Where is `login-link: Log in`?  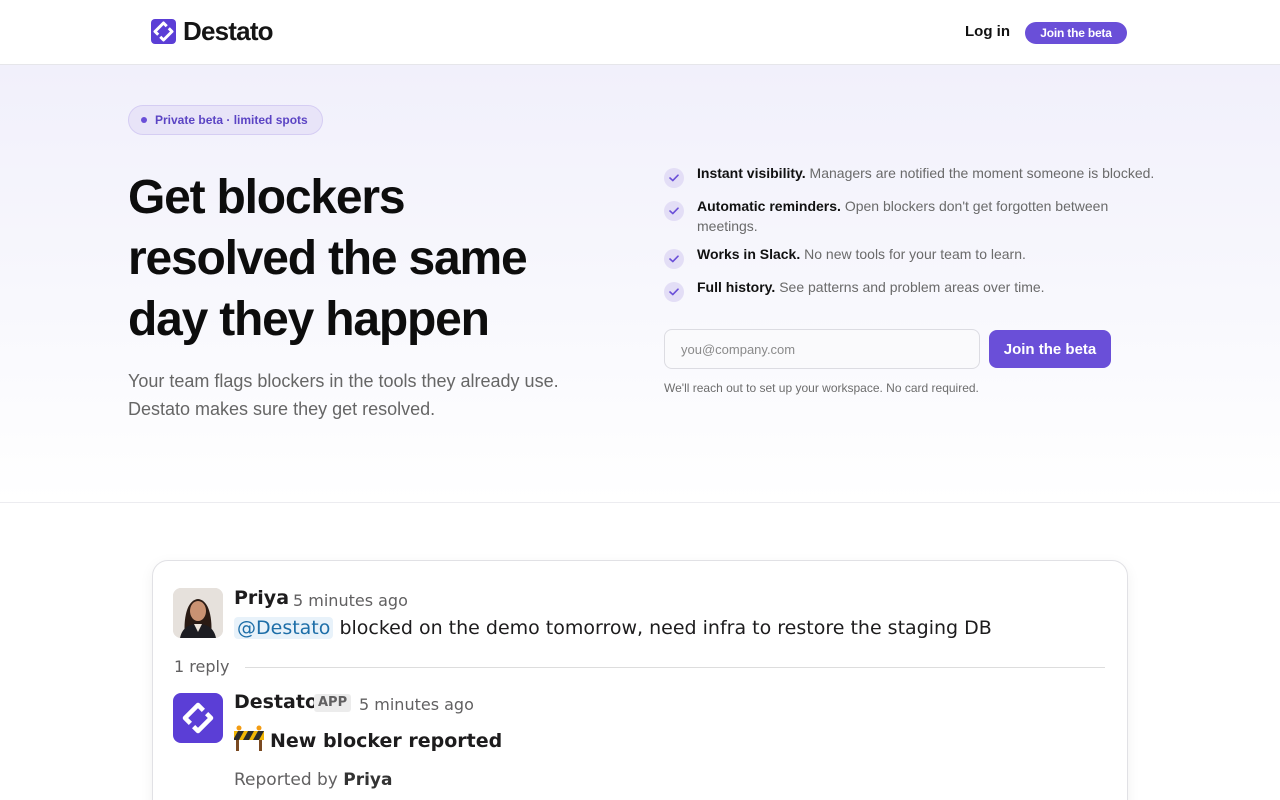 login-link: Log in is located at coordinates (987, 32).